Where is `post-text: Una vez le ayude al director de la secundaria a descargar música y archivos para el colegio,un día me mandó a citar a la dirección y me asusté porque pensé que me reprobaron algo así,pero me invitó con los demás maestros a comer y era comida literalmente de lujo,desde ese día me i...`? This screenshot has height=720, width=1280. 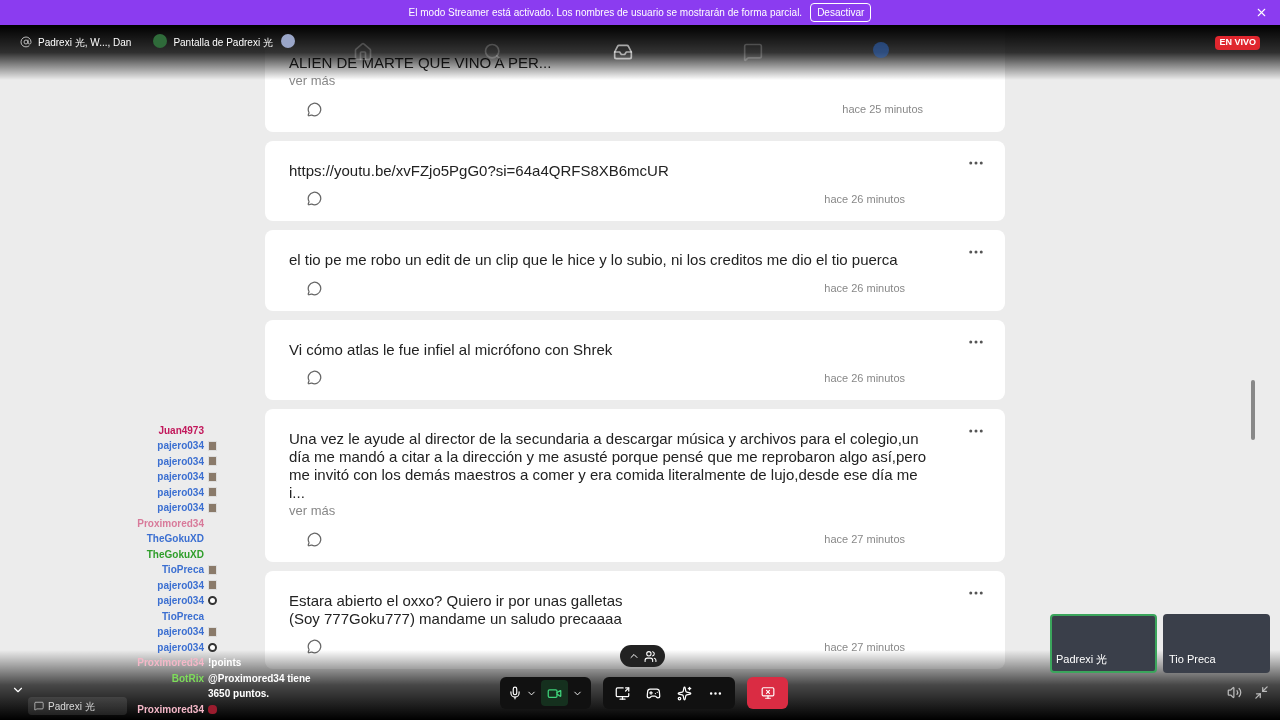 post-text: Una vez le ayude al director de la secundaria a descargar música y archivos para el colegio,un día me mandó a citar a la dirección y me asusté porque pensé que me reprobaron algo así,pero me invitó con los demás maestros a comer y era comida literalmente de lujo,desde ese día me i... is located at coordinates (608, 466).